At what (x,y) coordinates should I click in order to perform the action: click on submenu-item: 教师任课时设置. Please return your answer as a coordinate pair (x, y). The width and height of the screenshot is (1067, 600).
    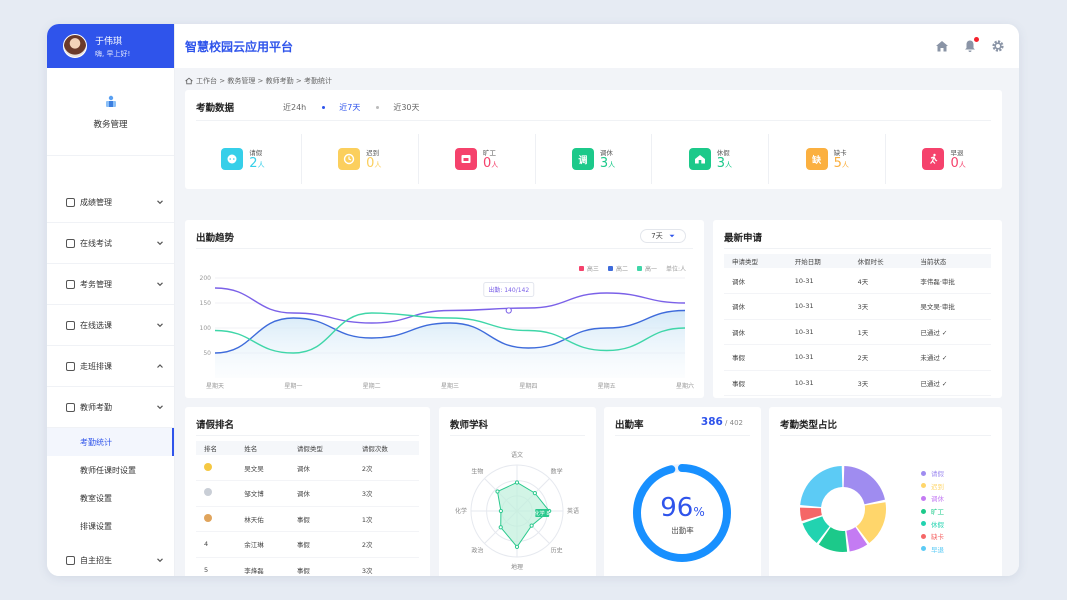
    Looking at the image, I should click on (110, 470).